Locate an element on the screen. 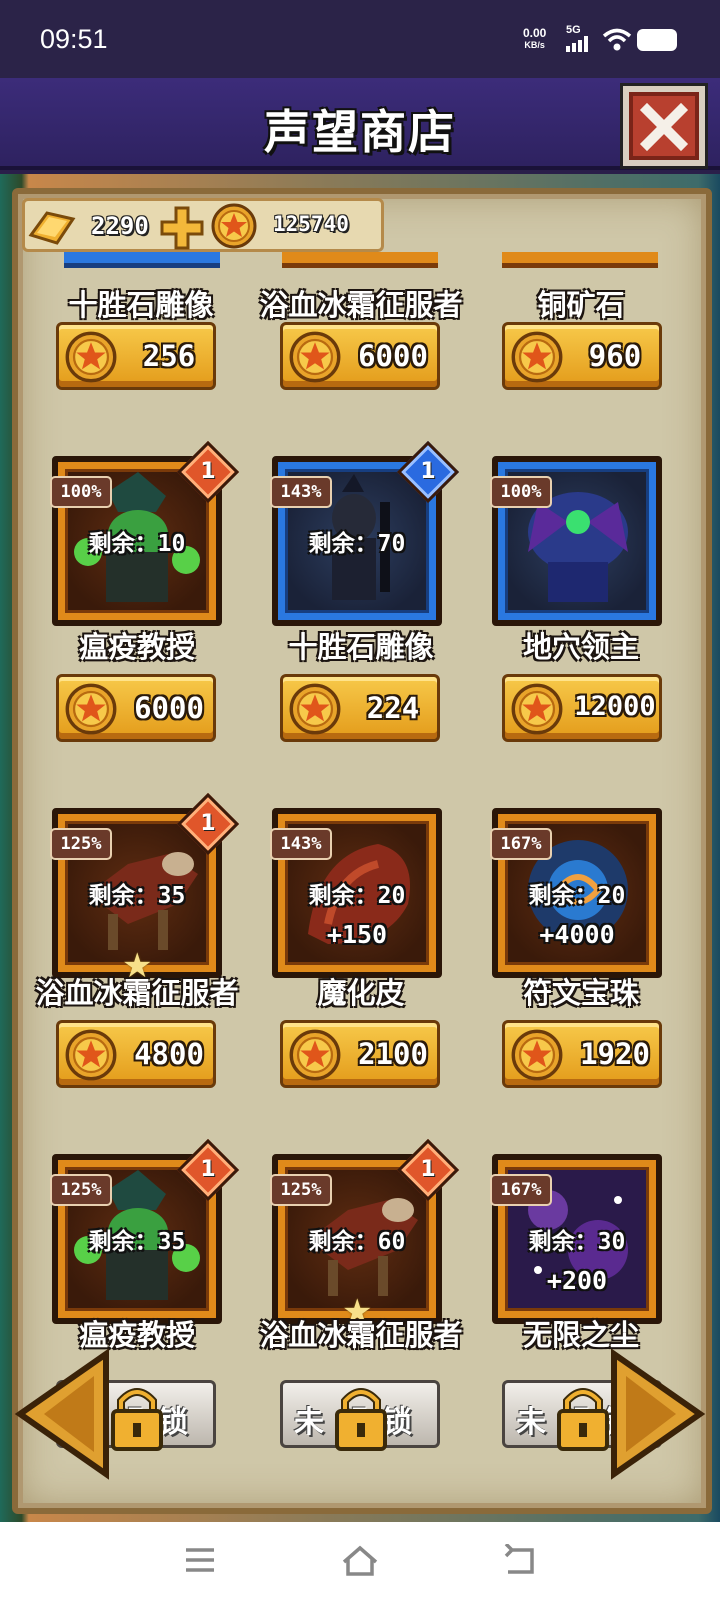  buy-button: 256 is located at coordinates (136, 356).